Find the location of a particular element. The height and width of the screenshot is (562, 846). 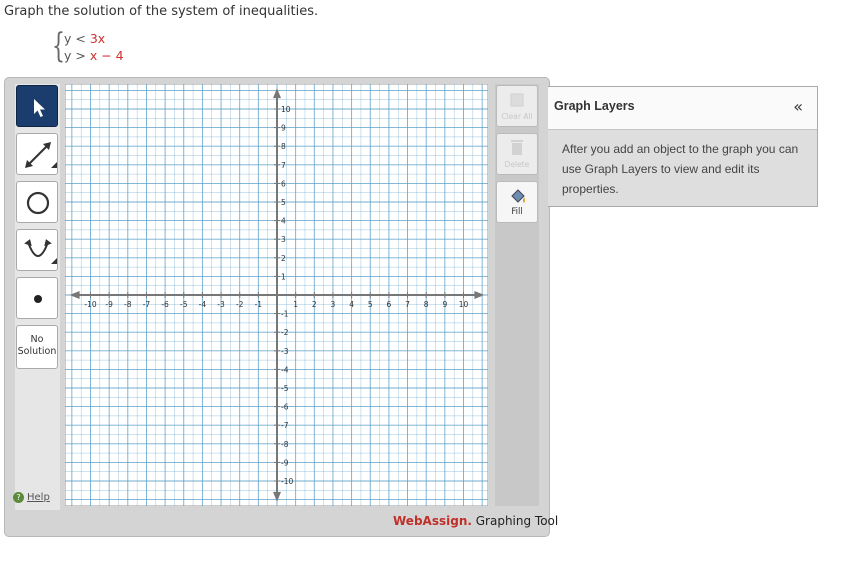

paint-bucket-icon is located at coordinates (518, 196).